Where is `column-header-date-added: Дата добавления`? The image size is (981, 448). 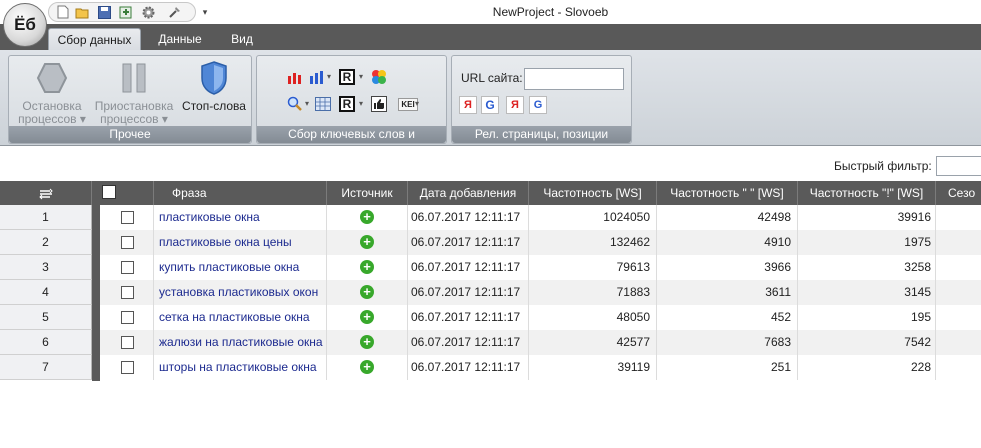 column-header-date-added: Дата добавления is located at coordinates (468, 193).